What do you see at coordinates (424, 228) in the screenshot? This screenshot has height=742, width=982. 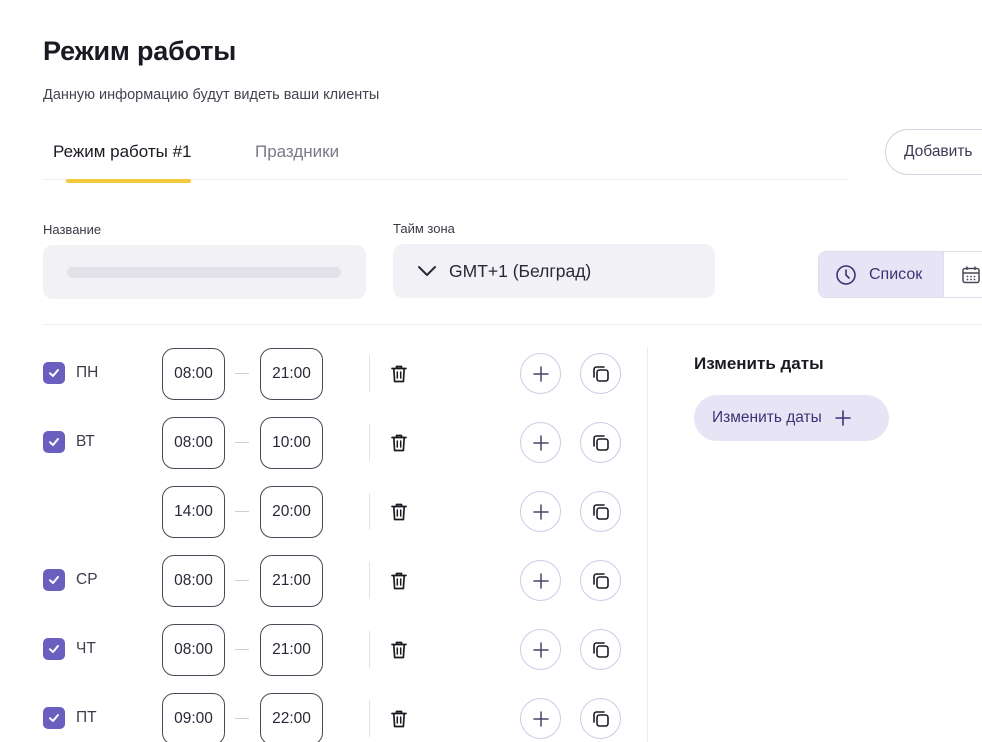 I see `timezone-label: Тайм зона` at bounding box center [424, 228].